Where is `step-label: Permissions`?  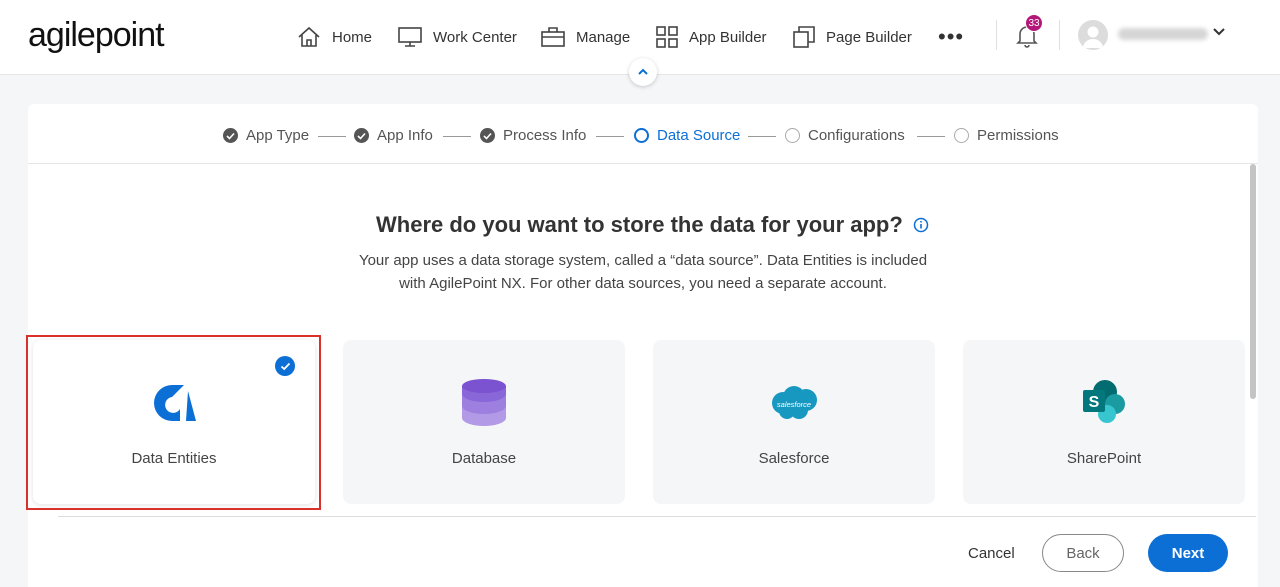 step-label: Permissions is located at coordinates (1018, 135).